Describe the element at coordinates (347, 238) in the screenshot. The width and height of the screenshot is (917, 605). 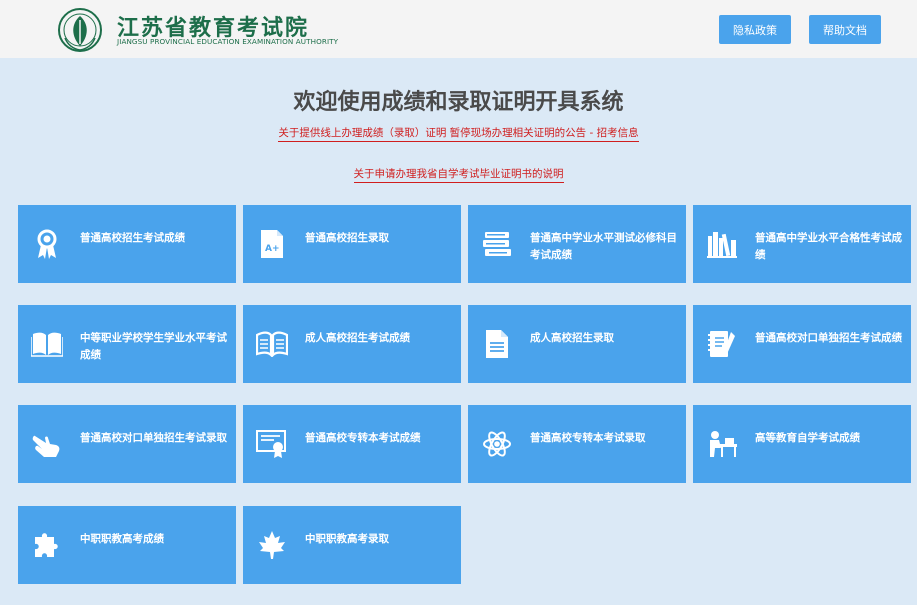
I see `tile-label: 普通高校招生录取` at that location.